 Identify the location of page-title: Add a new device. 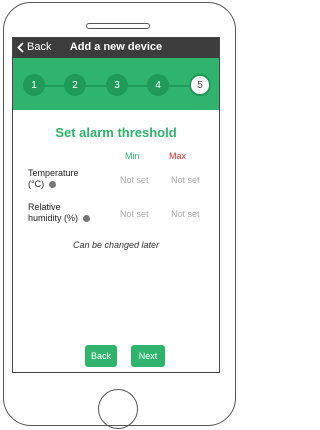
(116, 47).